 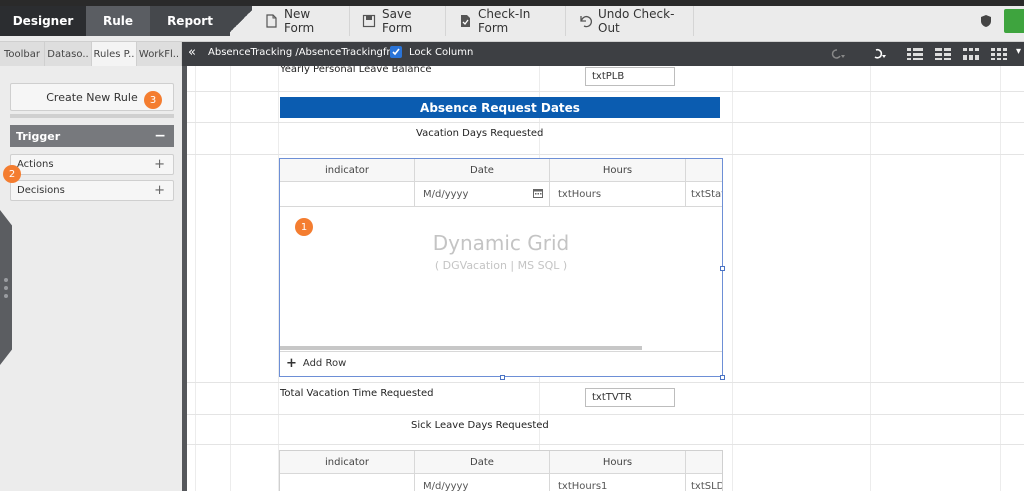 What do you see at coordinates (501, 243) in the screenshot?
I see `grid-watermark-title: Dynamic Grid` at bounding box center [501, 243].